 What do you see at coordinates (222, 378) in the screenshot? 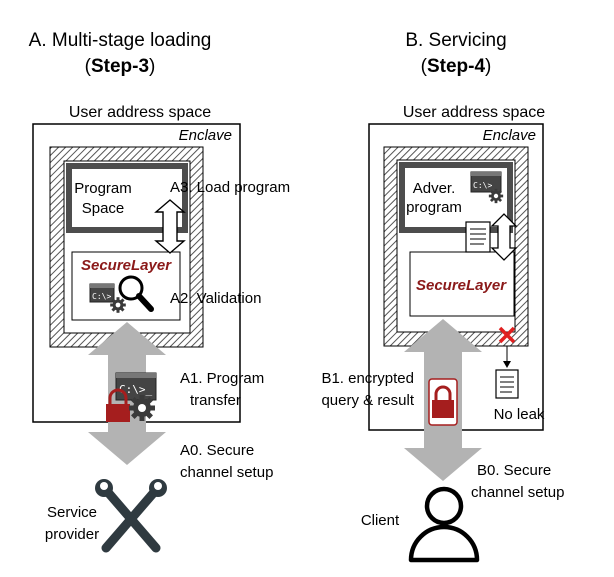
I see `a1-label-1: A1. Program` at bounding box center [222, 378].